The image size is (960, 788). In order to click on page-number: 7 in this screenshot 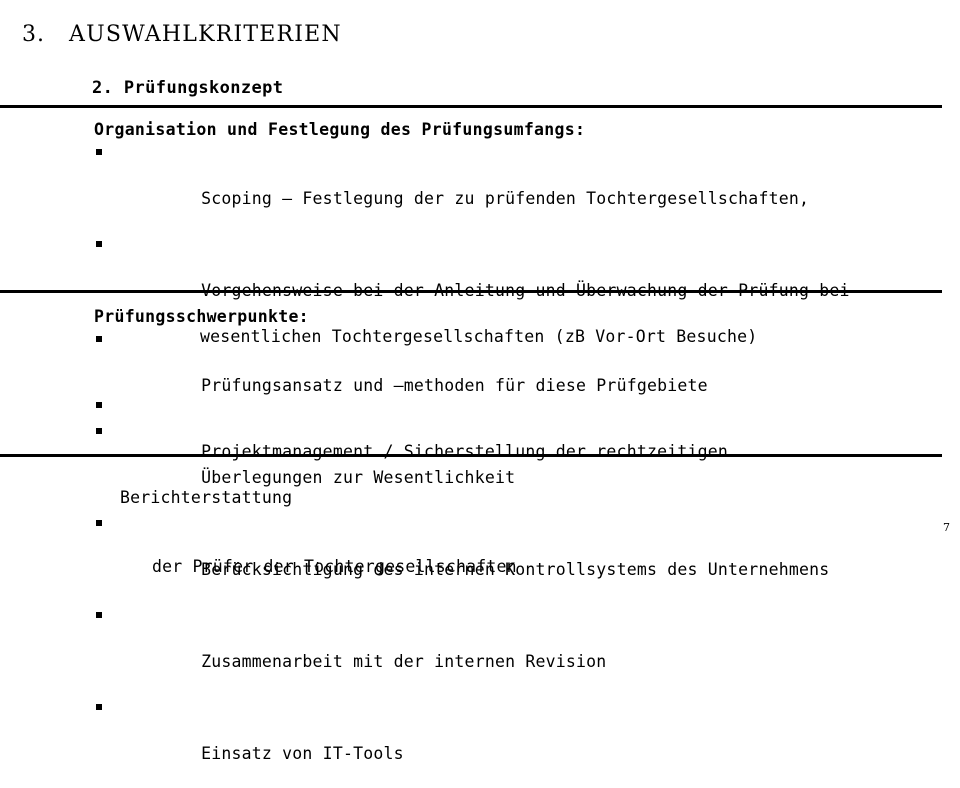, I will do `click(946, 527)`.